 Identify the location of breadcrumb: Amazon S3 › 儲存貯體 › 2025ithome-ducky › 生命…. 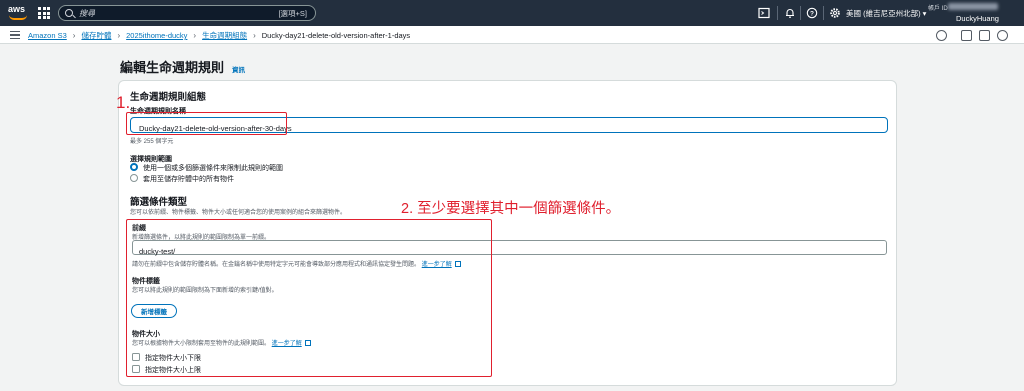
(219, 35).